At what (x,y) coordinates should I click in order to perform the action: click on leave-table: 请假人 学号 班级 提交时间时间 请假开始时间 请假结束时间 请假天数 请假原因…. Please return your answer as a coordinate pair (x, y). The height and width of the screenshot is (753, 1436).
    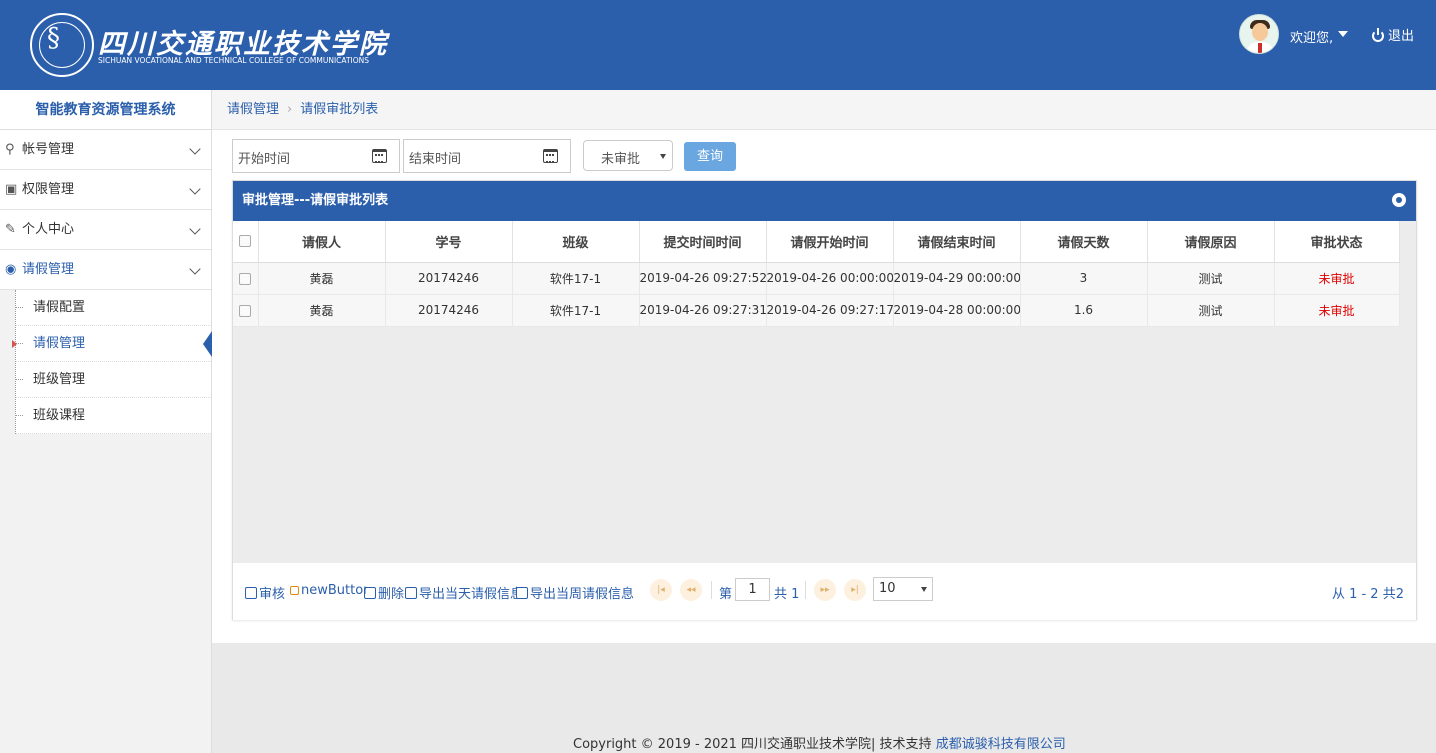
    Looking at the image, I should click on (816, 274).